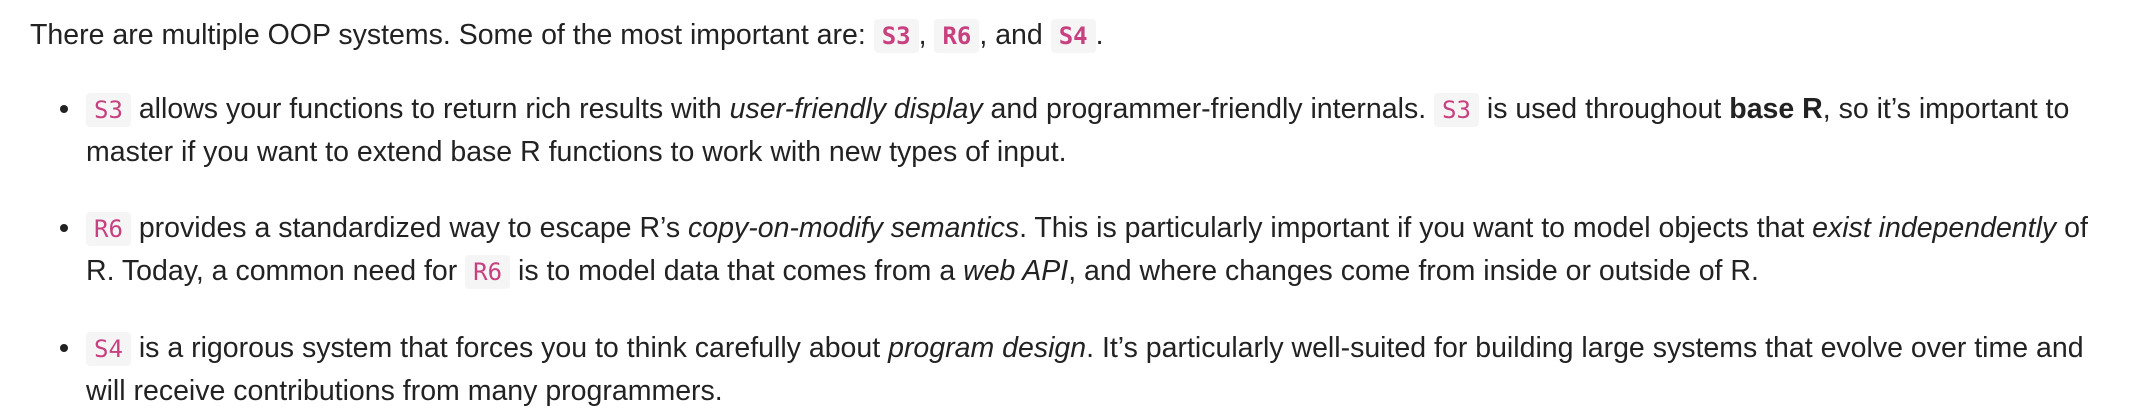 The height and width of the screenshot is (418, 2140). Describe the element at coordinates (856, 109) in the screenshot. I see `emphasis: user-friendly display` at that location.